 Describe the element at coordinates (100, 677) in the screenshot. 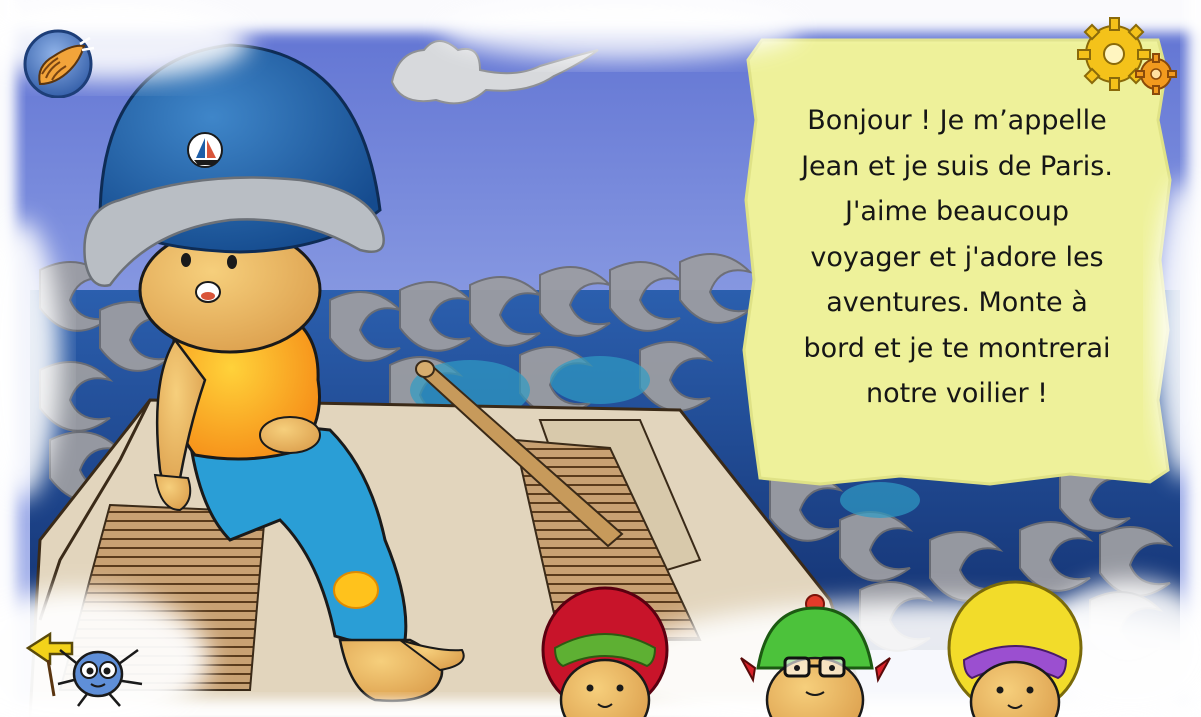

I see `spider-character-icon` at that location.